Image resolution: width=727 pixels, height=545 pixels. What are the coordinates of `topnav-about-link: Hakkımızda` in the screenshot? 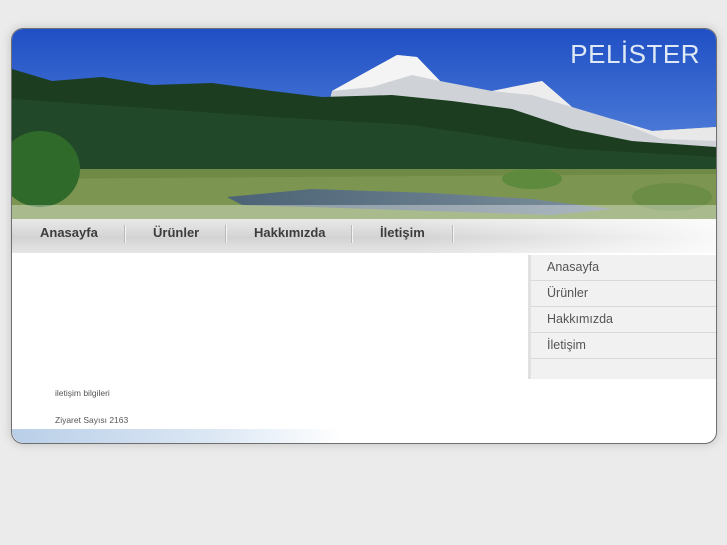 It's located at (290, 236).